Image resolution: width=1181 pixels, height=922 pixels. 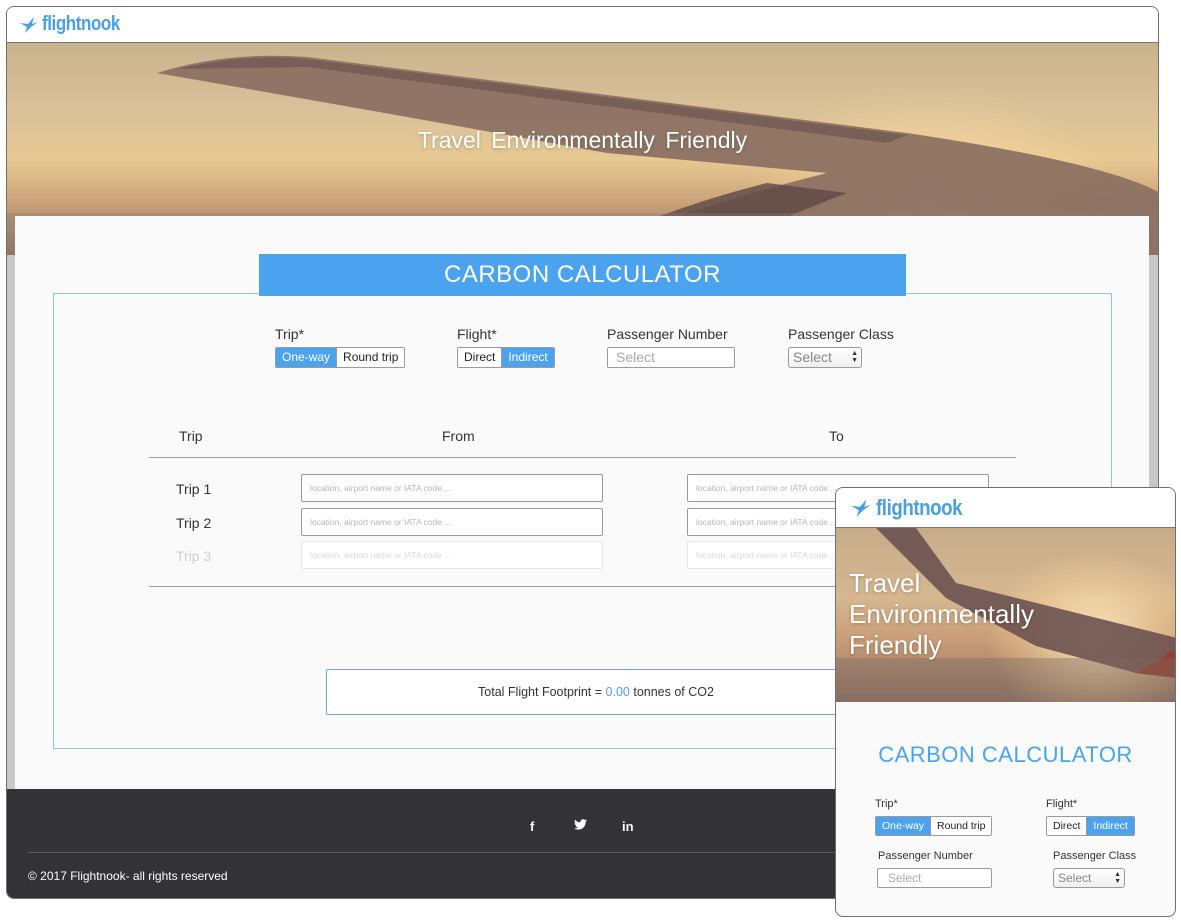 I want to click on twitter-icon, so click(x=580, y=826).